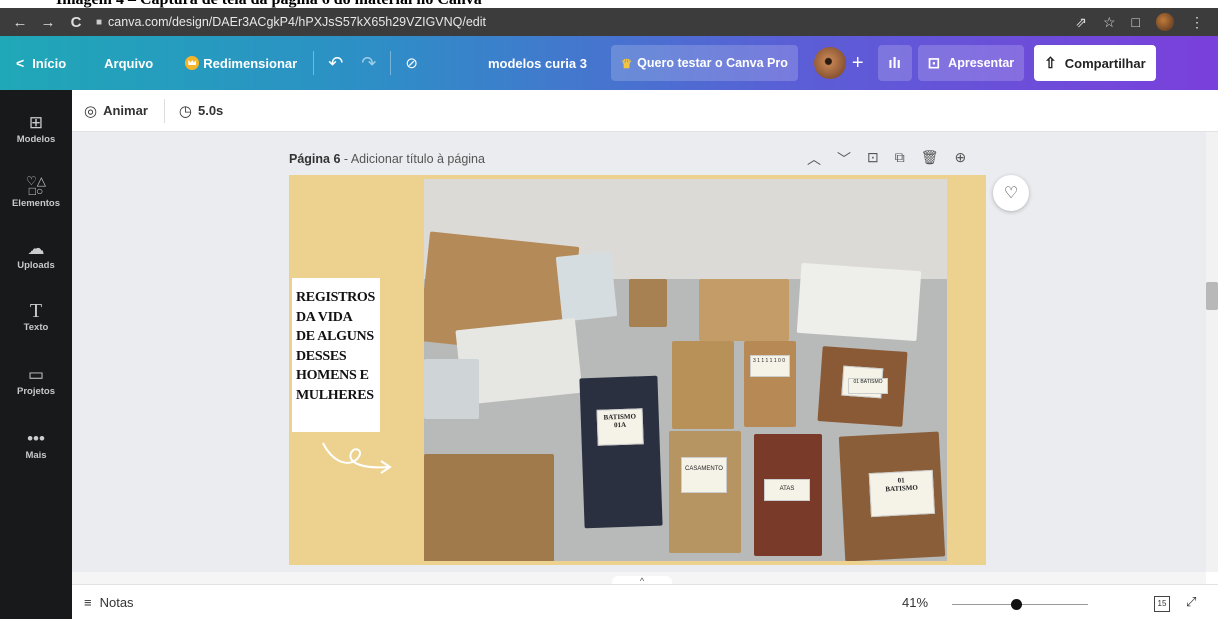 Image resolution: width=1218 pixels, height=619 pixels. Describe the element at coordinates (411, 63) in the screenshot. I see `cloud-saved-icon: ⊘` at that location.